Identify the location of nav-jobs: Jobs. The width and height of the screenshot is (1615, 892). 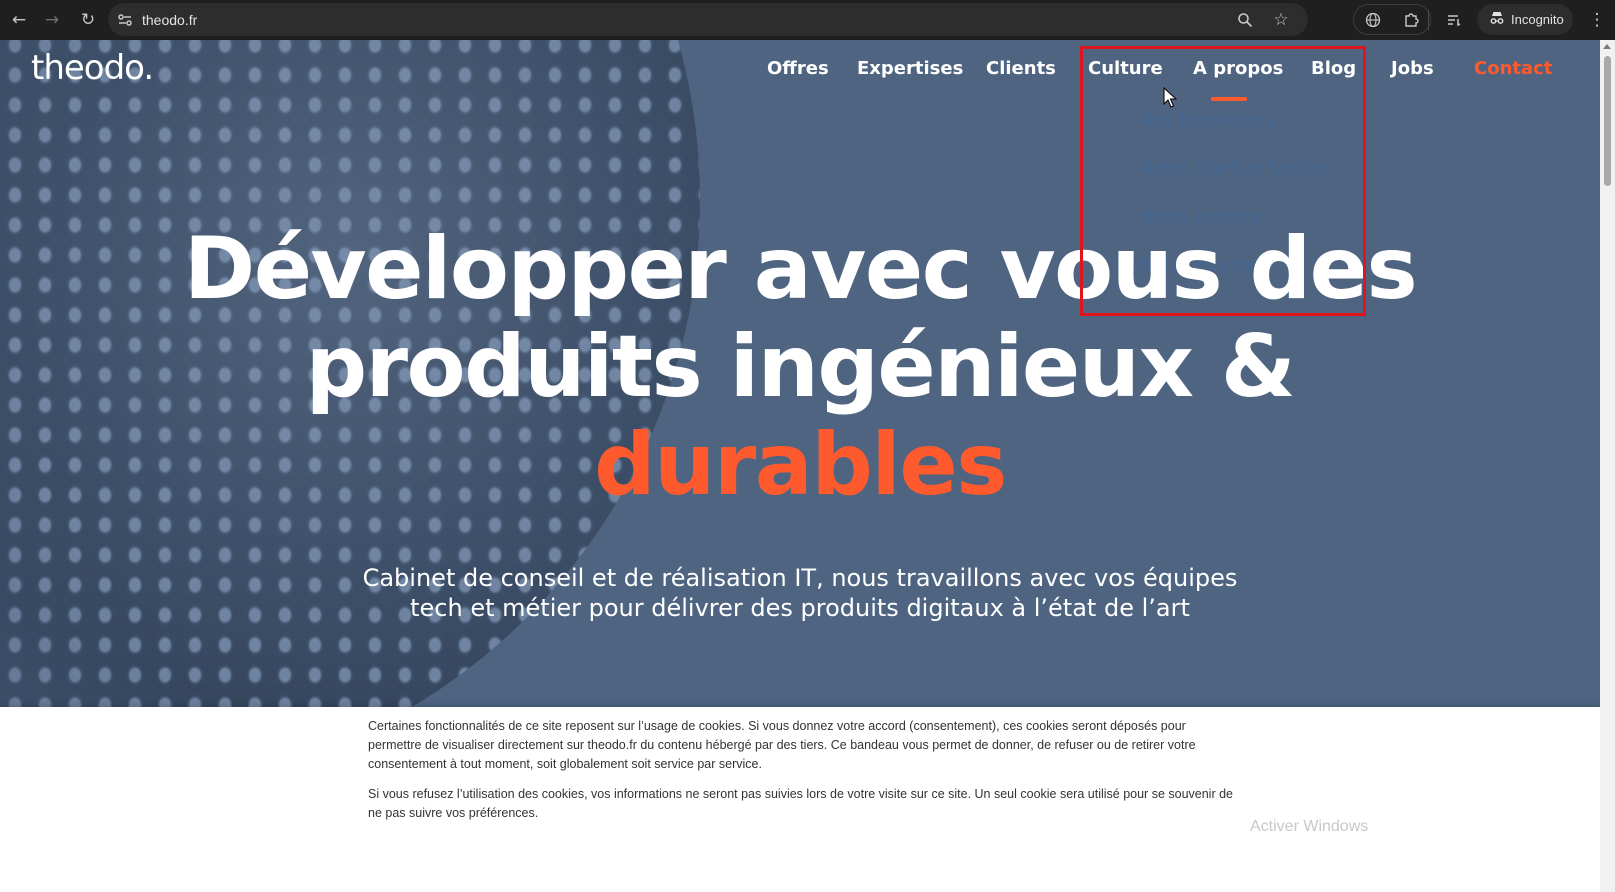
(1412, 68).